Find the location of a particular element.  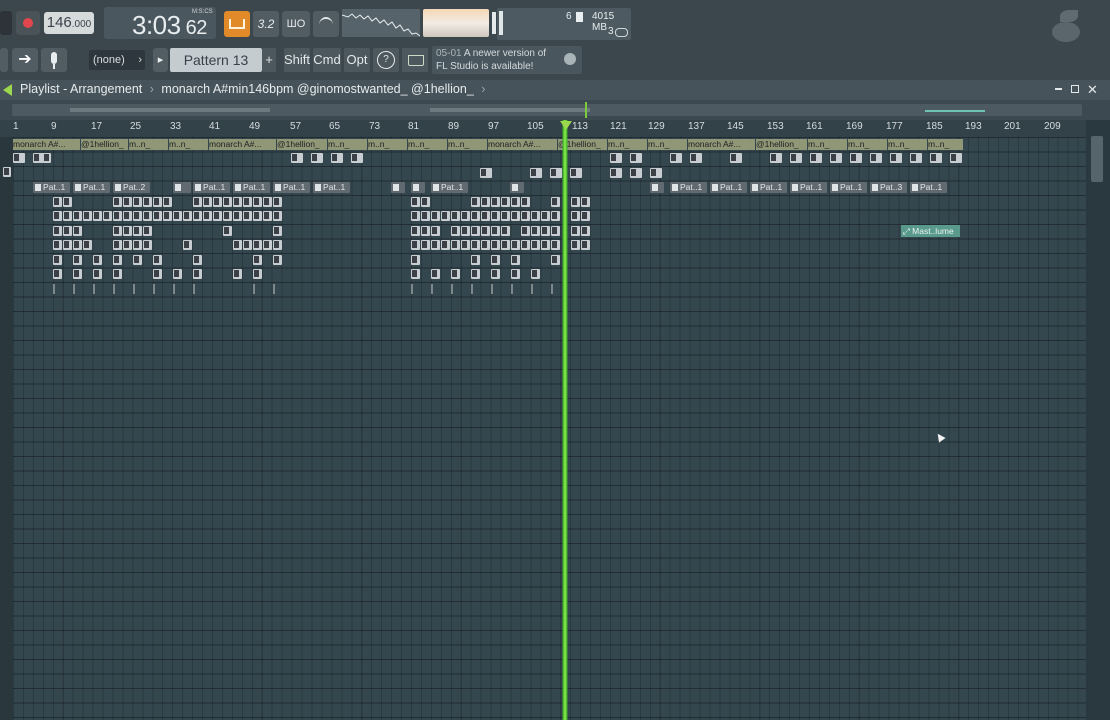

minimize-icon is located at coordinates (1058, 89).